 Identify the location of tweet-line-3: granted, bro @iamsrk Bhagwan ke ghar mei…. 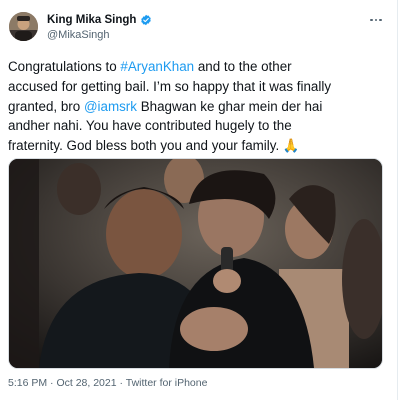
(199, 107).